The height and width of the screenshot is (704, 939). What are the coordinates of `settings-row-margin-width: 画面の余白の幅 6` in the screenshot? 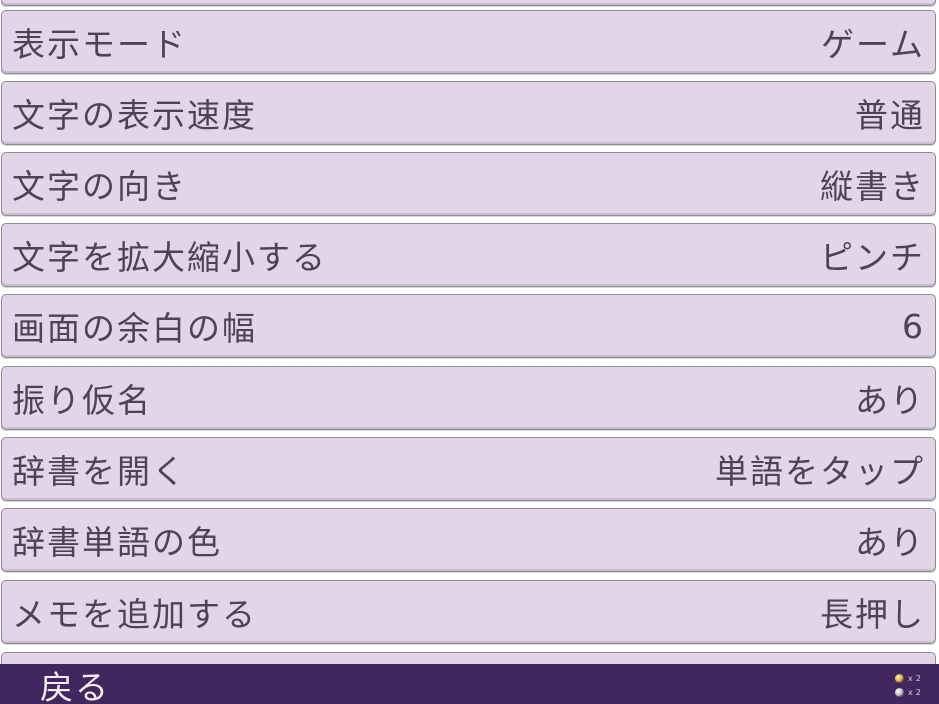 It's located at (468, 326).